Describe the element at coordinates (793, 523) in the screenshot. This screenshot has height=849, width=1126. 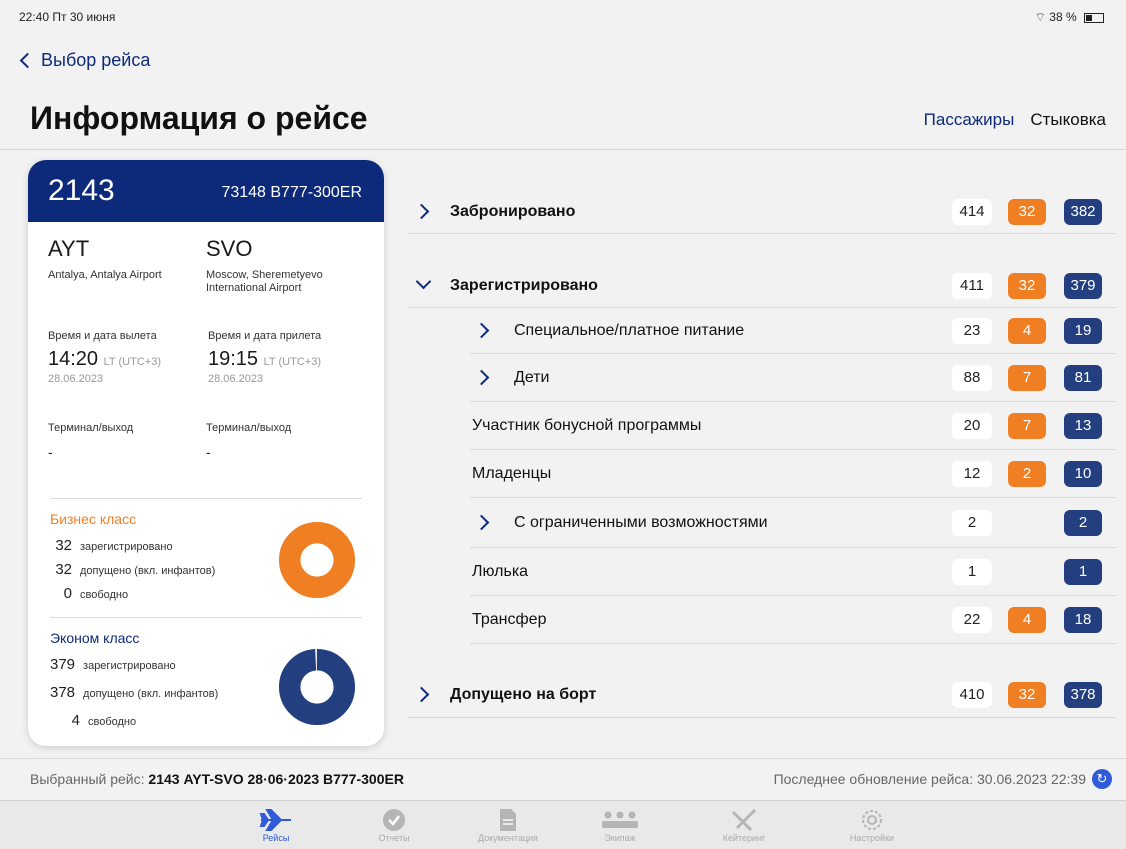
I see `pax-row-reduced-mobility: С ограниченными возможностями 2 2` at that location.